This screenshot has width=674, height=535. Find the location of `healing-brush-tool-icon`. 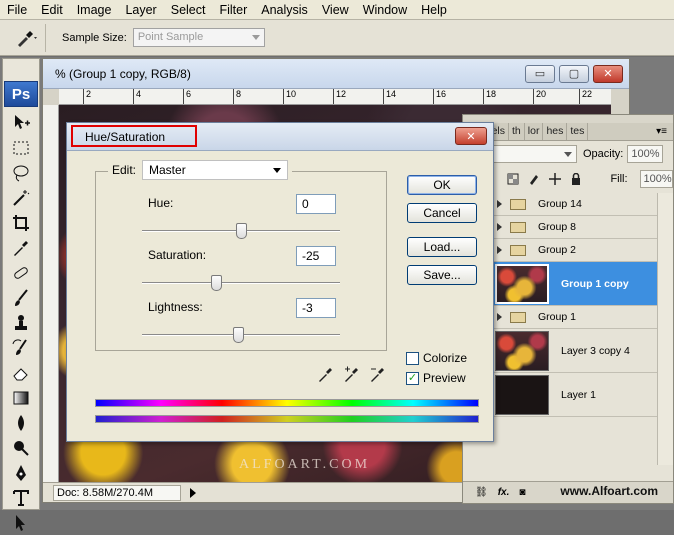

healing-brush-tool-icon is located at coordinates (21, 273).